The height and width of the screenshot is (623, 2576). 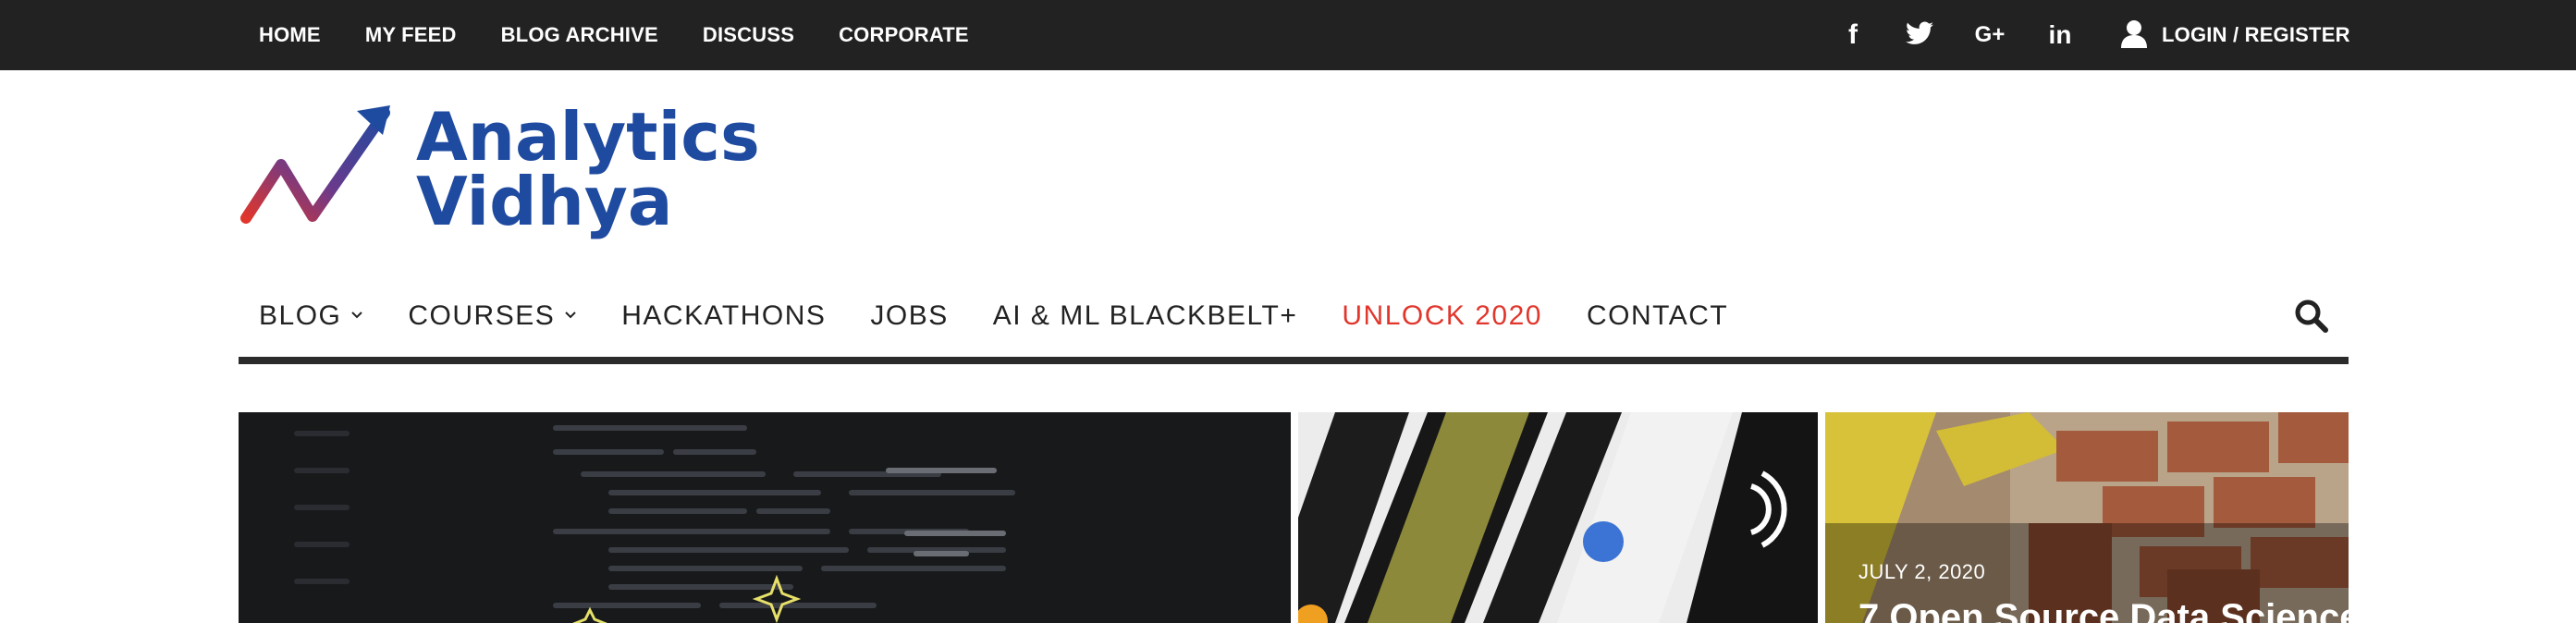 I want to click on nav-item-jobs: JOBS, so click(x=909, y=316).